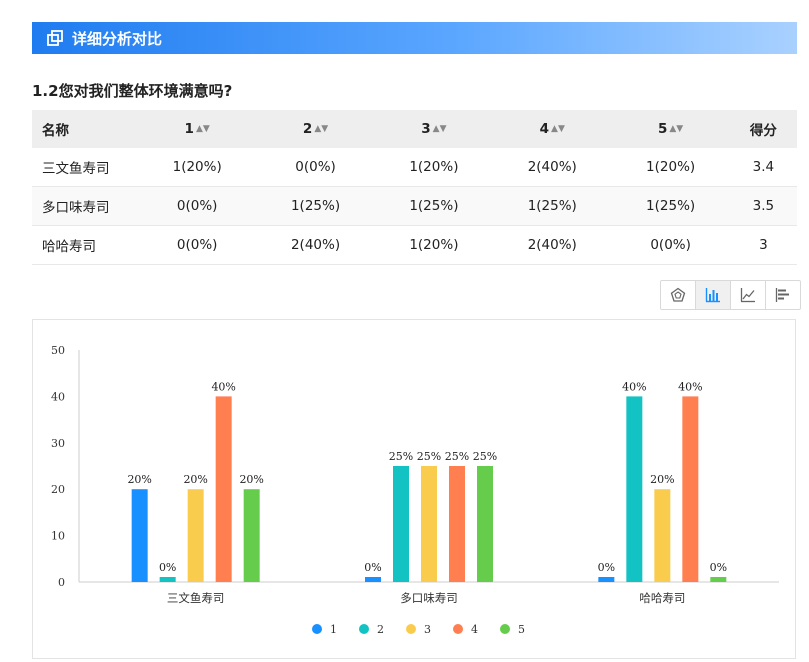 The height and width of the screenshot is (662, 809). Describe the element at coordinates (58, 489) in the screenshot. I see `y-tick-label: 20` at that location.